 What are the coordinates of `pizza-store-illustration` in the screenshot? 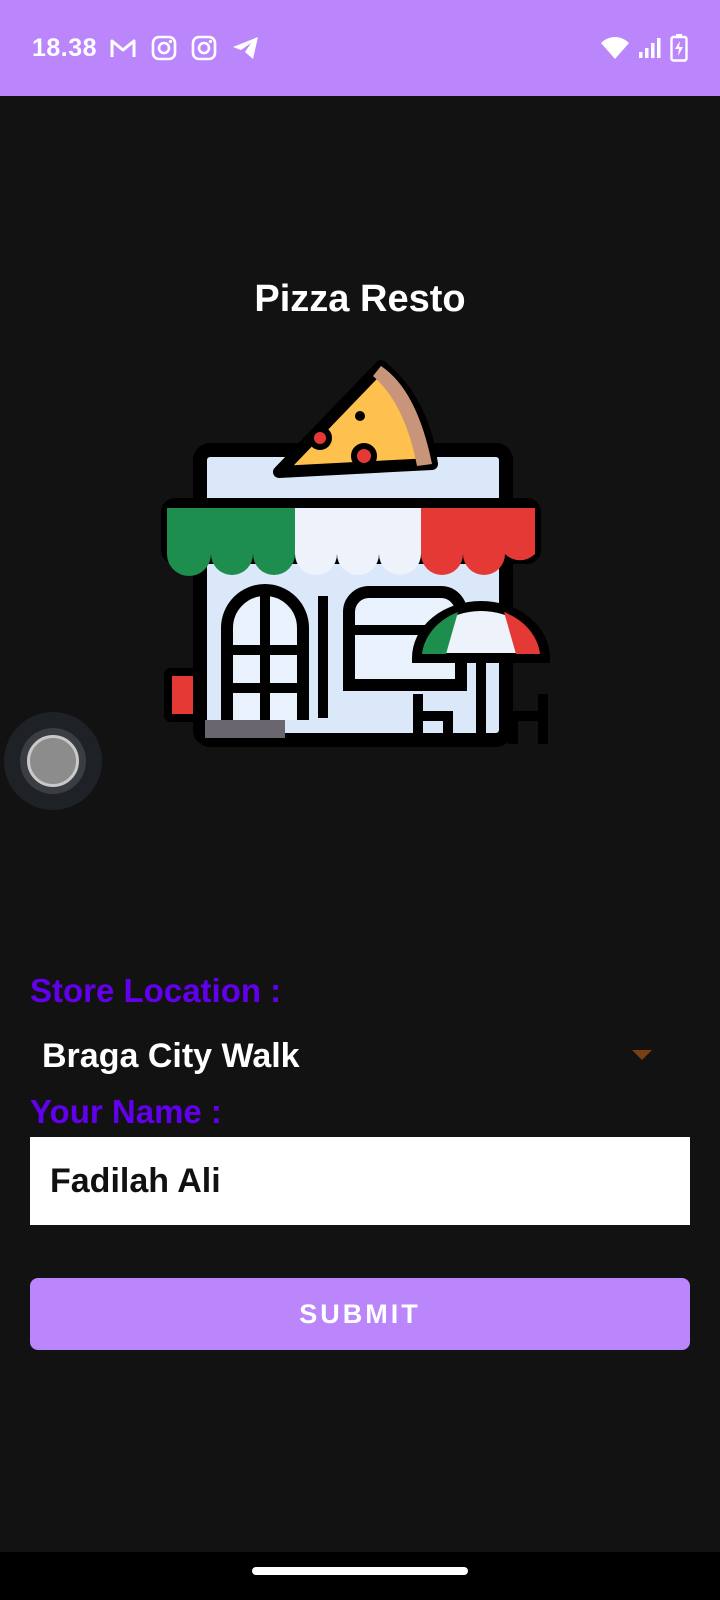 It's located at (360, 565).